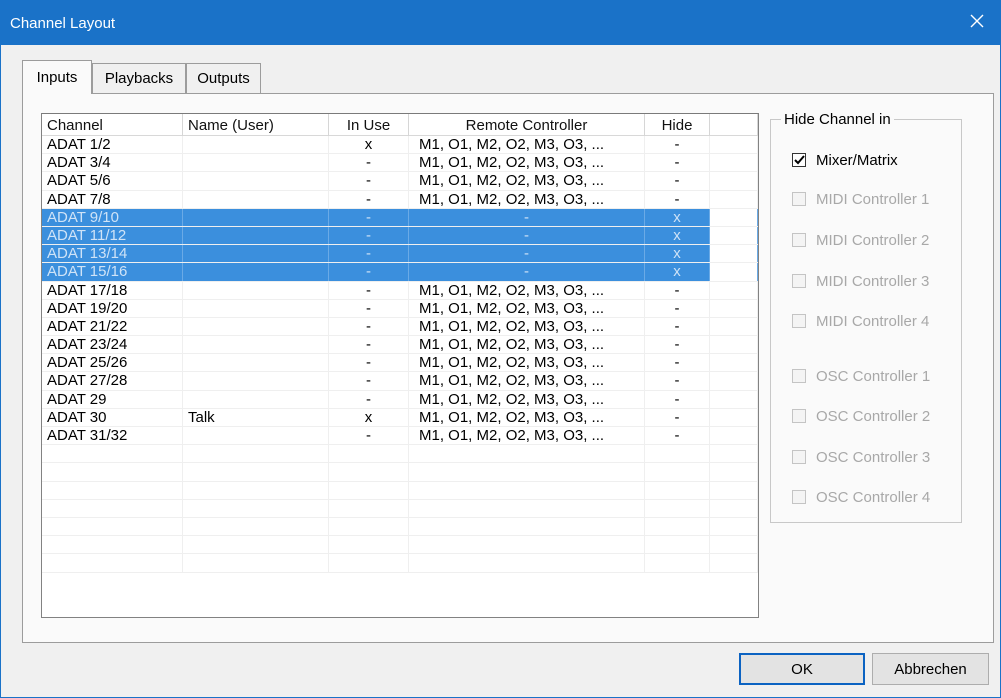 This screenshot has height=698, width=1001. I want to click on tab-label: Inputs, so click(57, 77).